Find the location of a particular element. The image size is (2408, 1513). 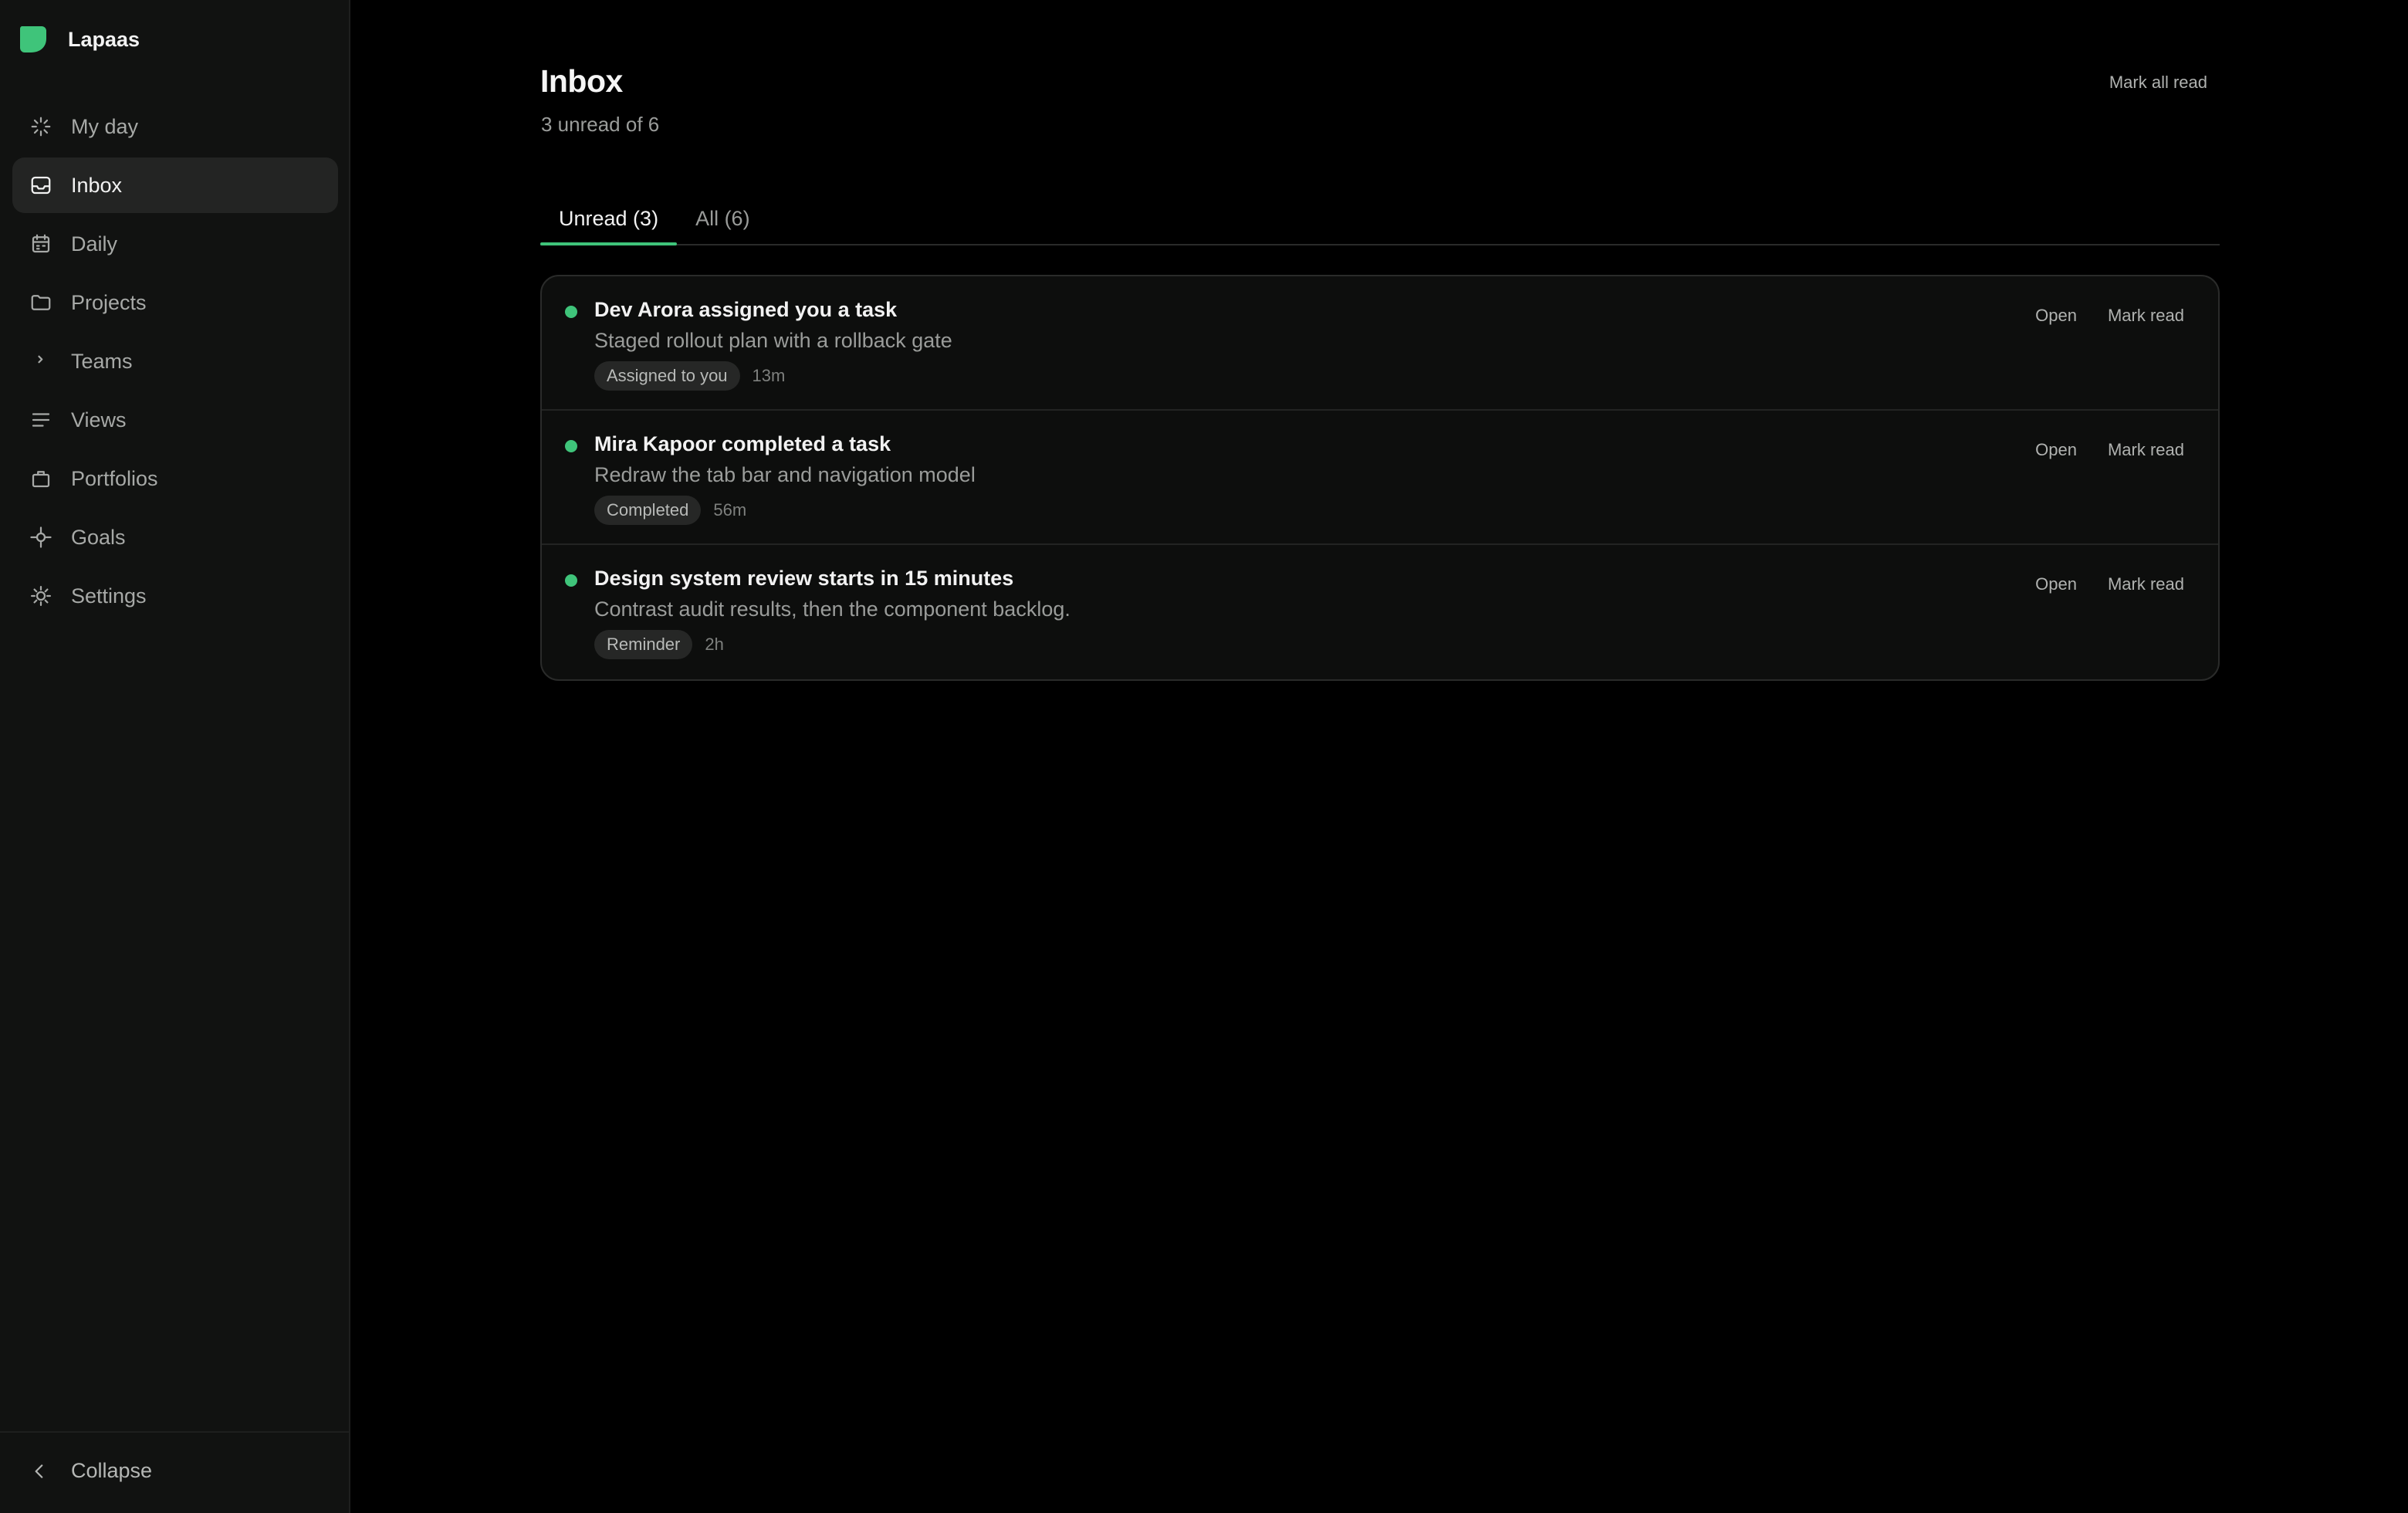

tab-all: All (6) is located at coordinates (723, 218).